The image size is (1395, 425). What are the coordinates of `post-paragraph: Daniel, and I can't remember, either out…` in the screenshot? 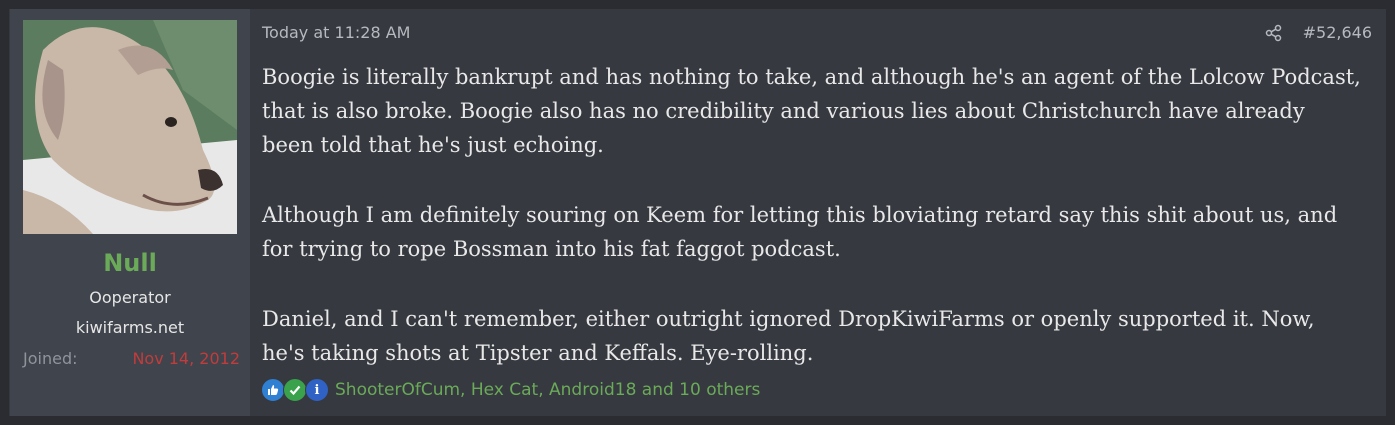 It's located at (788, 336).